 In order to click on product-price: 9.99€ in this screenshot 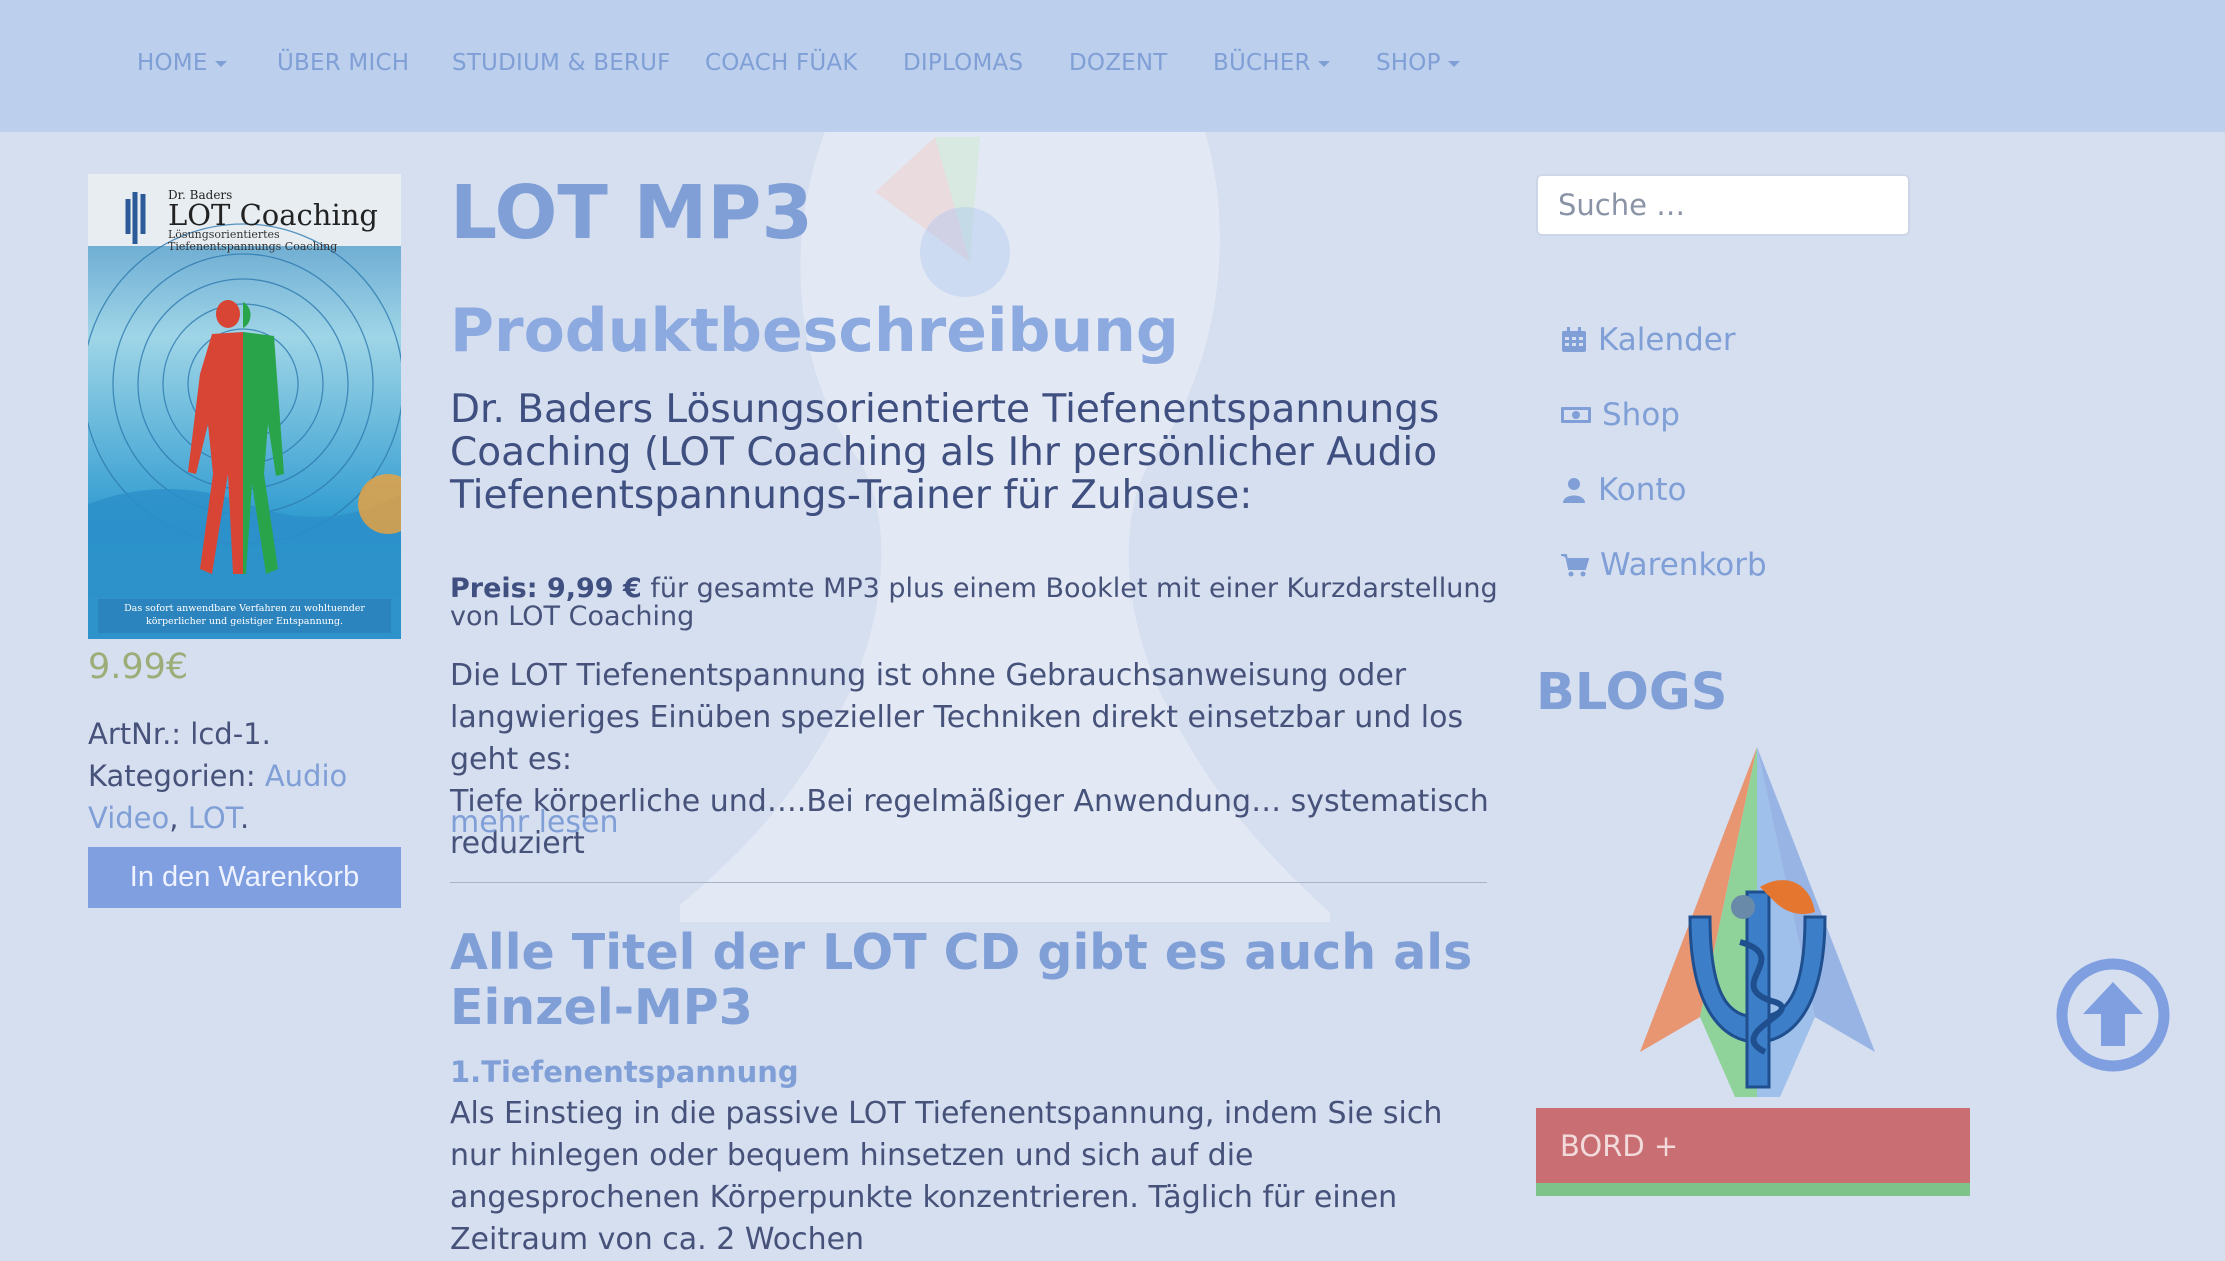, I will do `click(138, 667)`.